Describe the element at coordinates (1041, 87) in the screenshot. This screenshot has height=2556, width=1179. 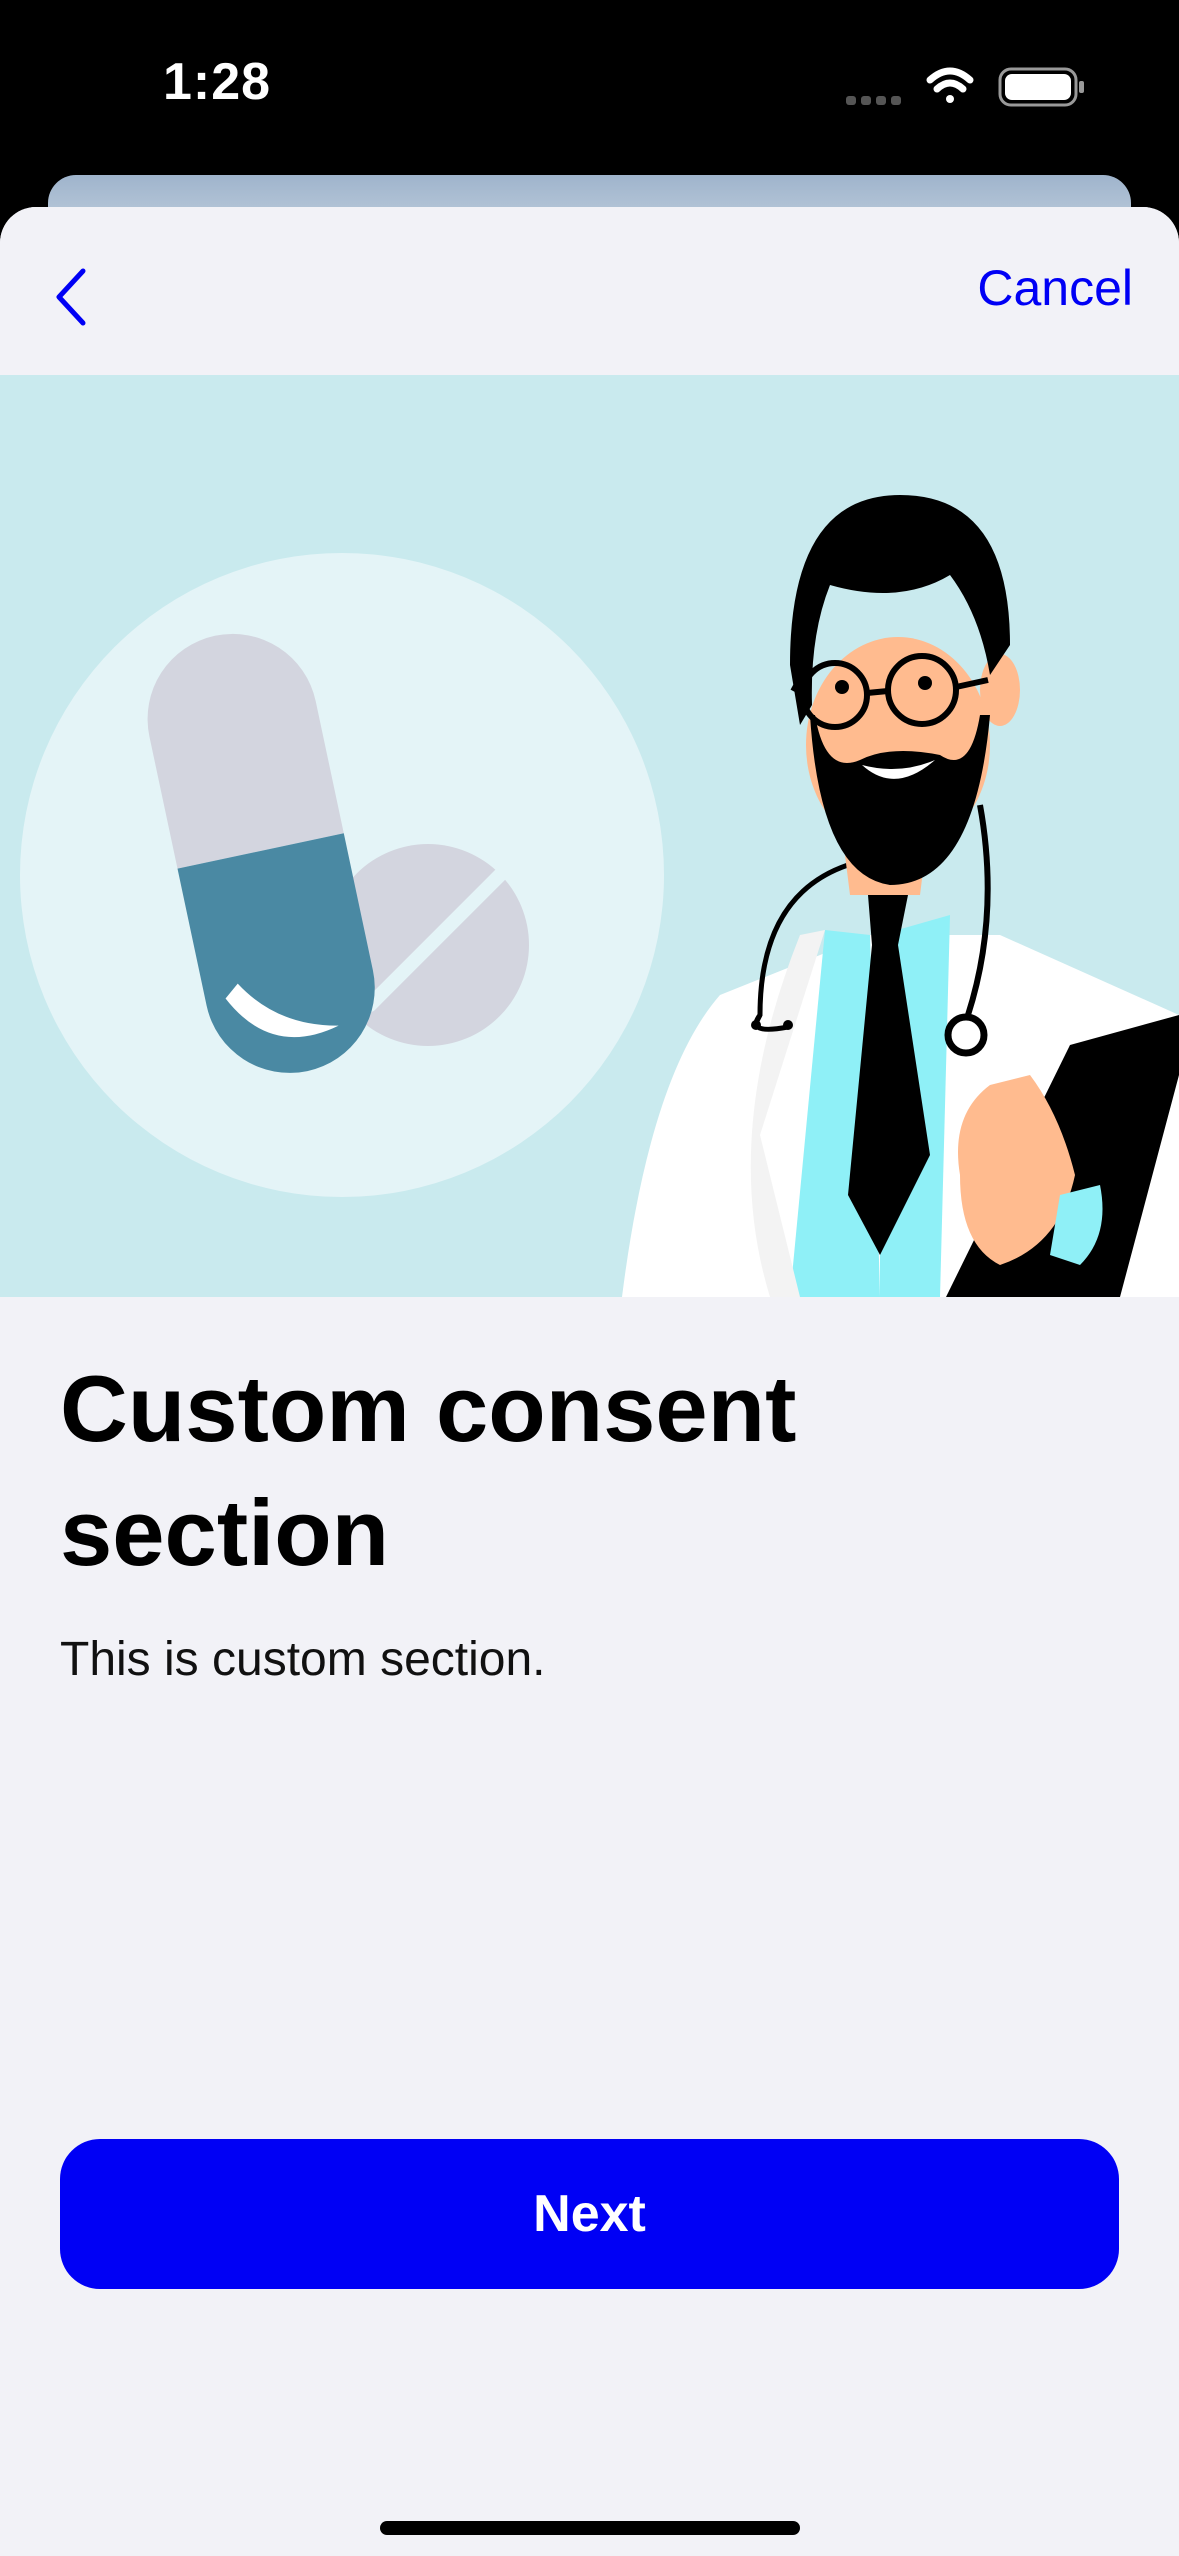
I see `battery-icon` at that location.